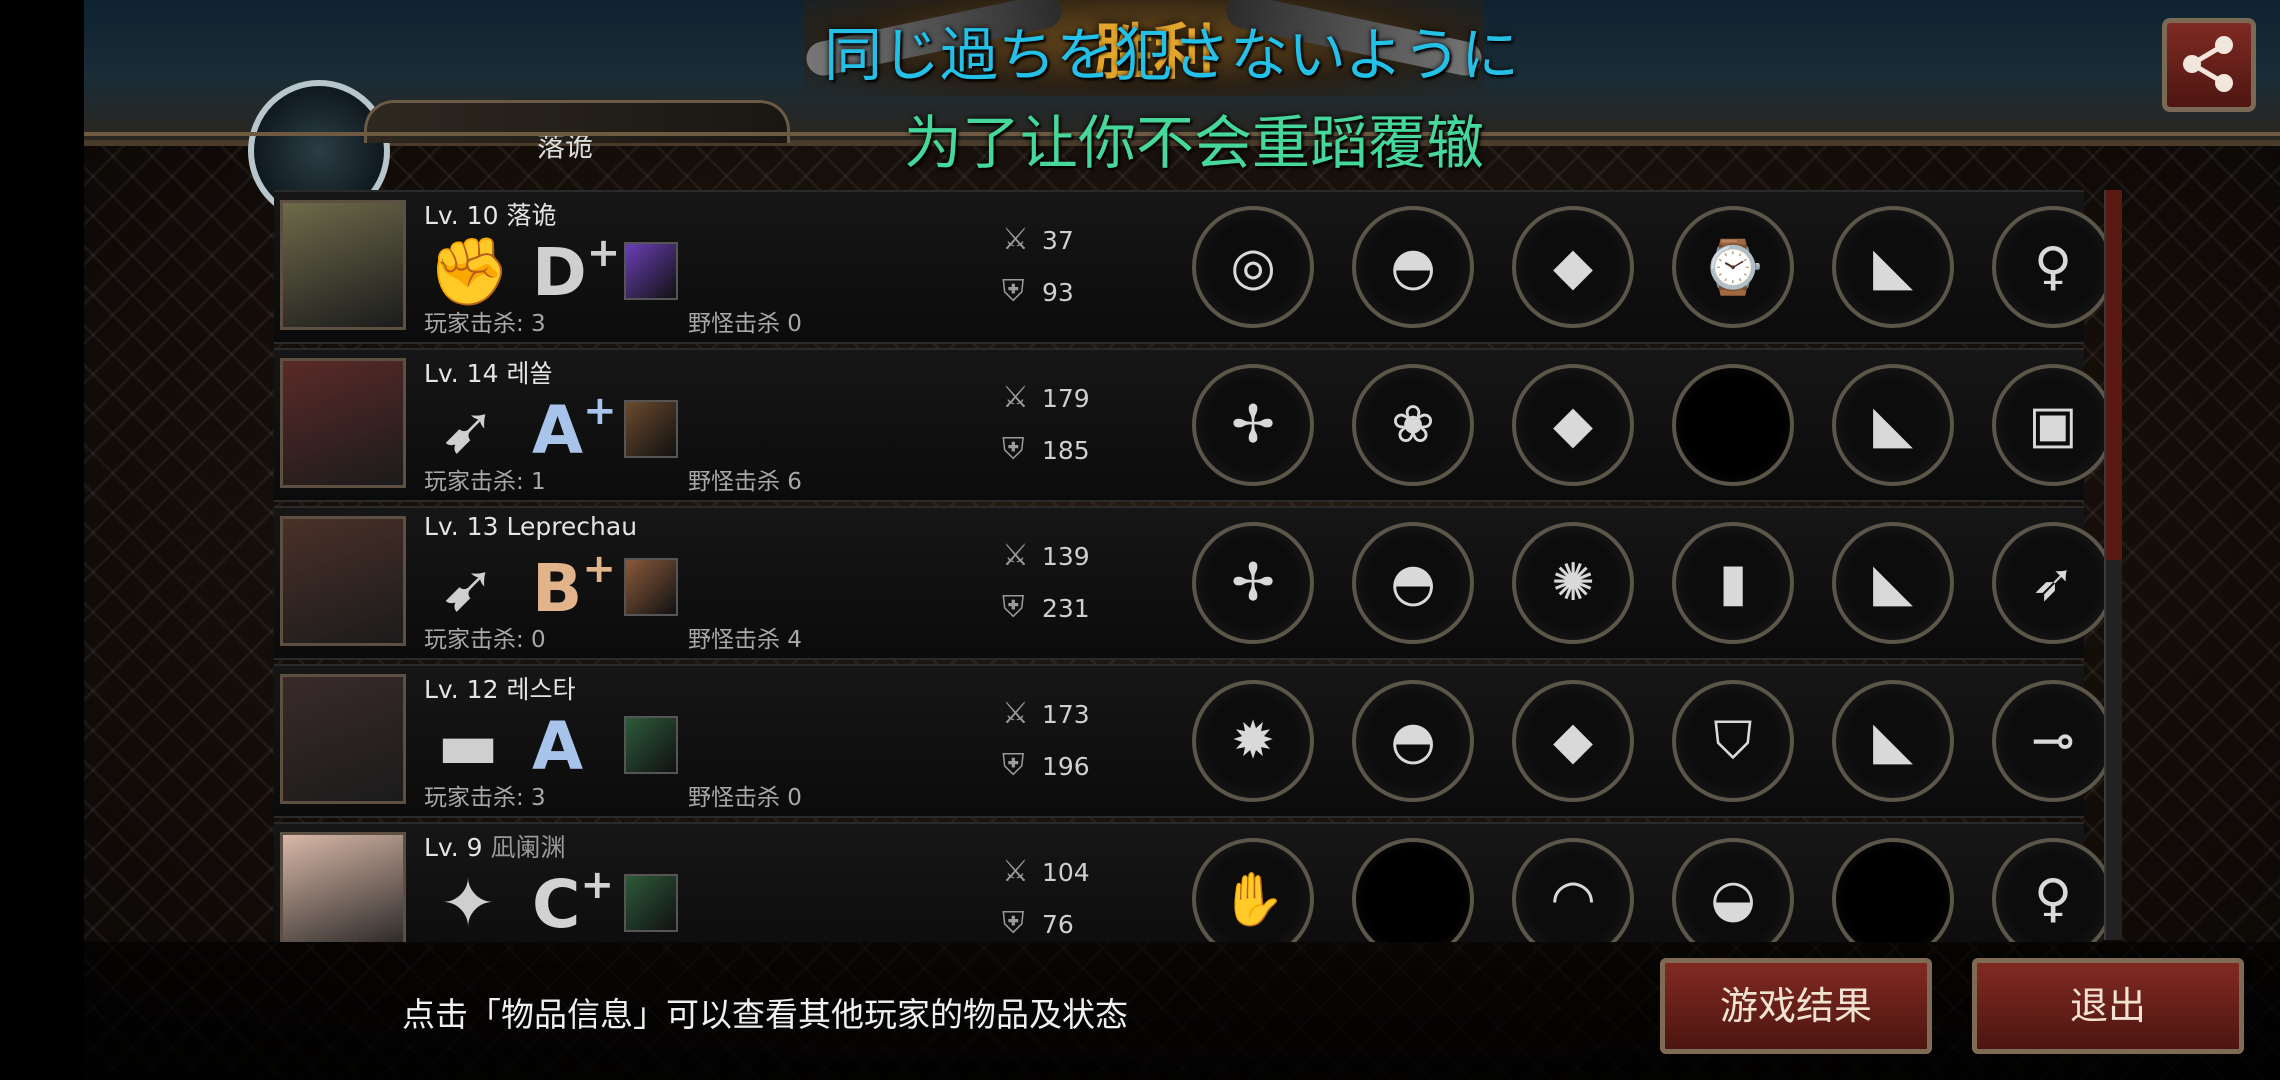  I want to click on item-slot-laurel-wreath: ❀, so click(1413, 425).